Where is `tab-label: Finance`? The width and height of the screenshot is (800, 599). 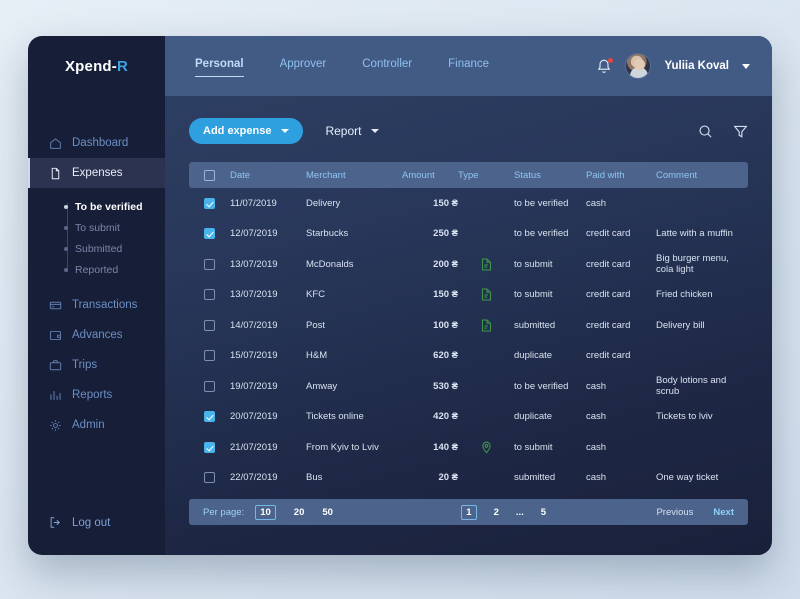 tab-label: Finance is located at coordinates (469, 64).